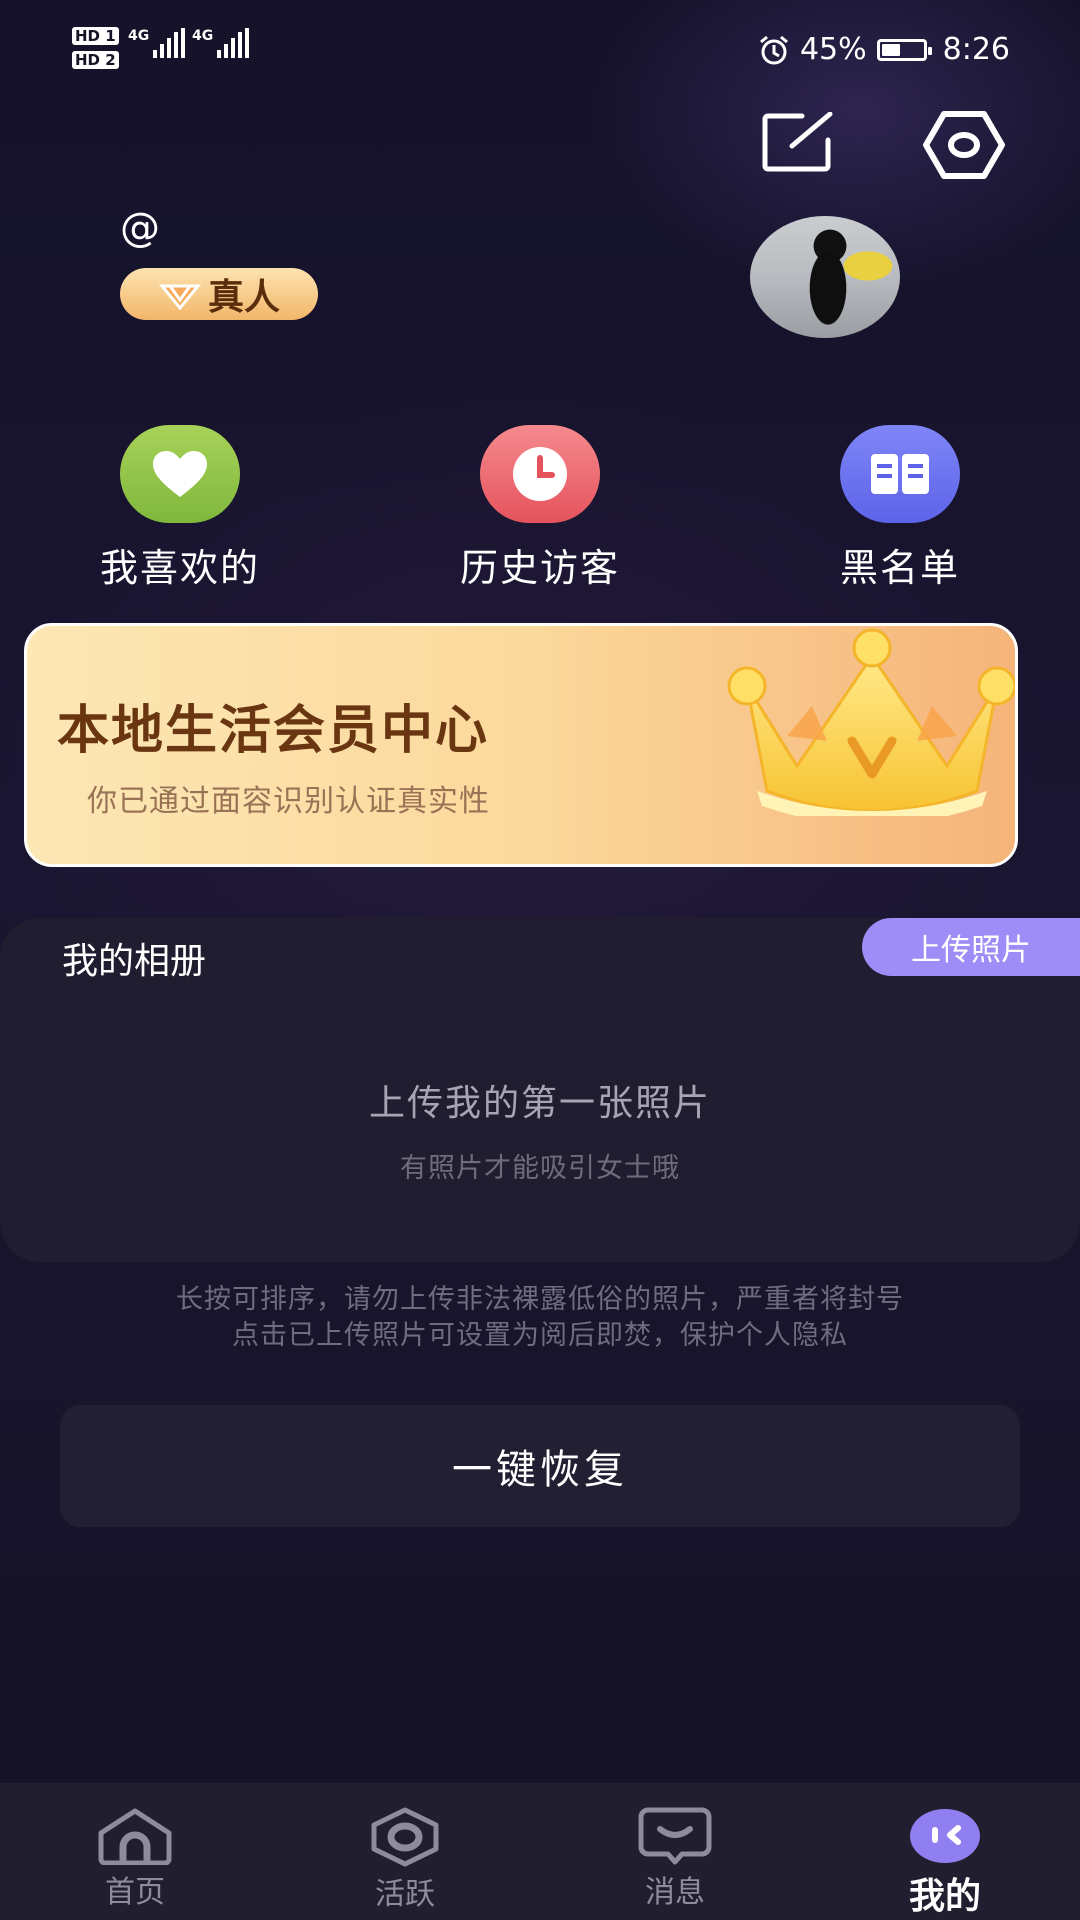 Image resolution: width=1080 pixels, height=1920 pixels. I want to click on tab-me-label: 我的, so click(944, 1896).